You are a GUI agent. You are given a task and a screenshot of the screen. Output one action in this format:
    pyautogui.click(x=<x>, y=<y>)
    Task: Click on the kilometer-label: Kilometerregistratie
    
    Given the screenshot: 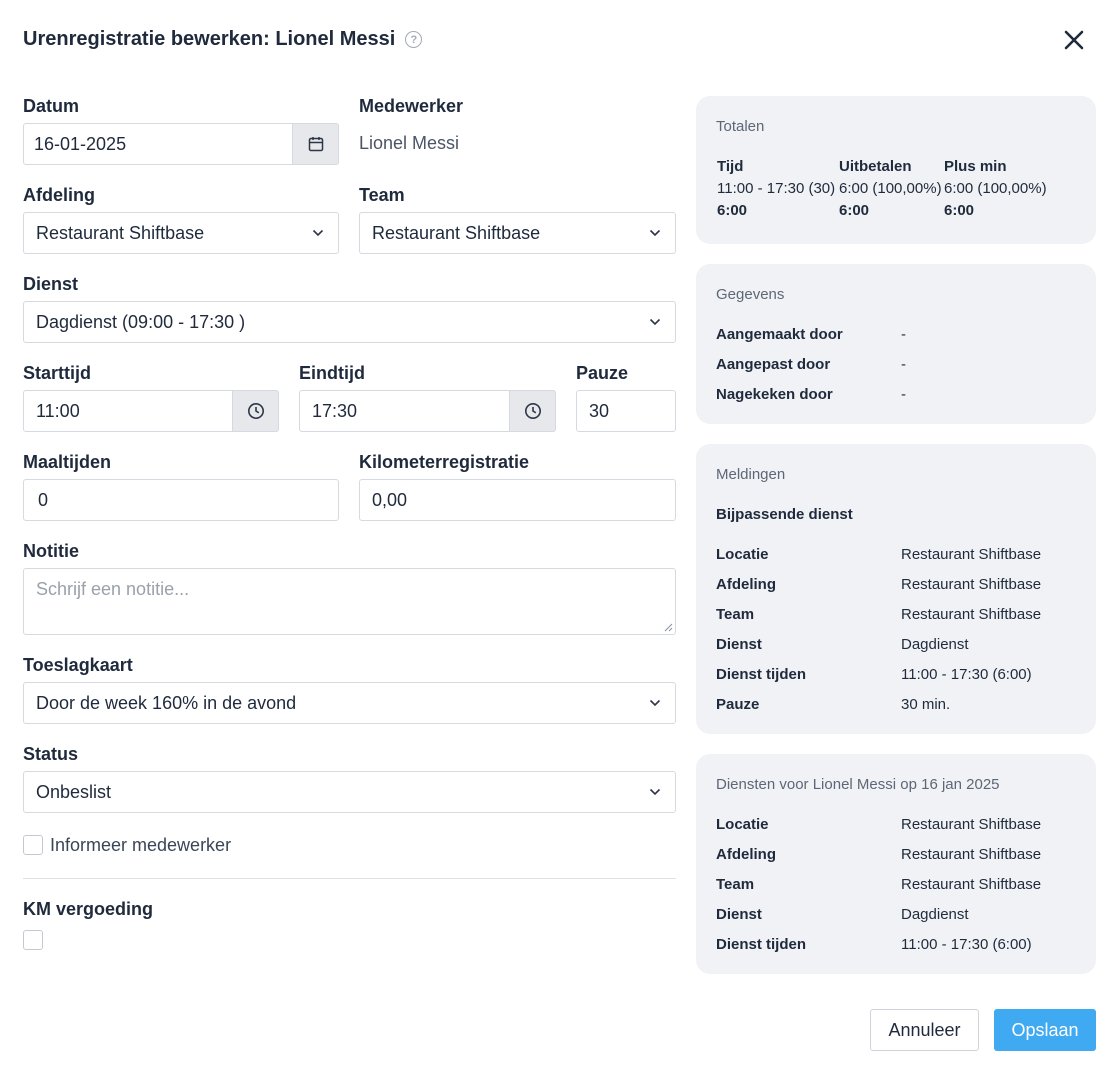 What is the action you would take?
    pyautogui.click(x=444, y=462)
    